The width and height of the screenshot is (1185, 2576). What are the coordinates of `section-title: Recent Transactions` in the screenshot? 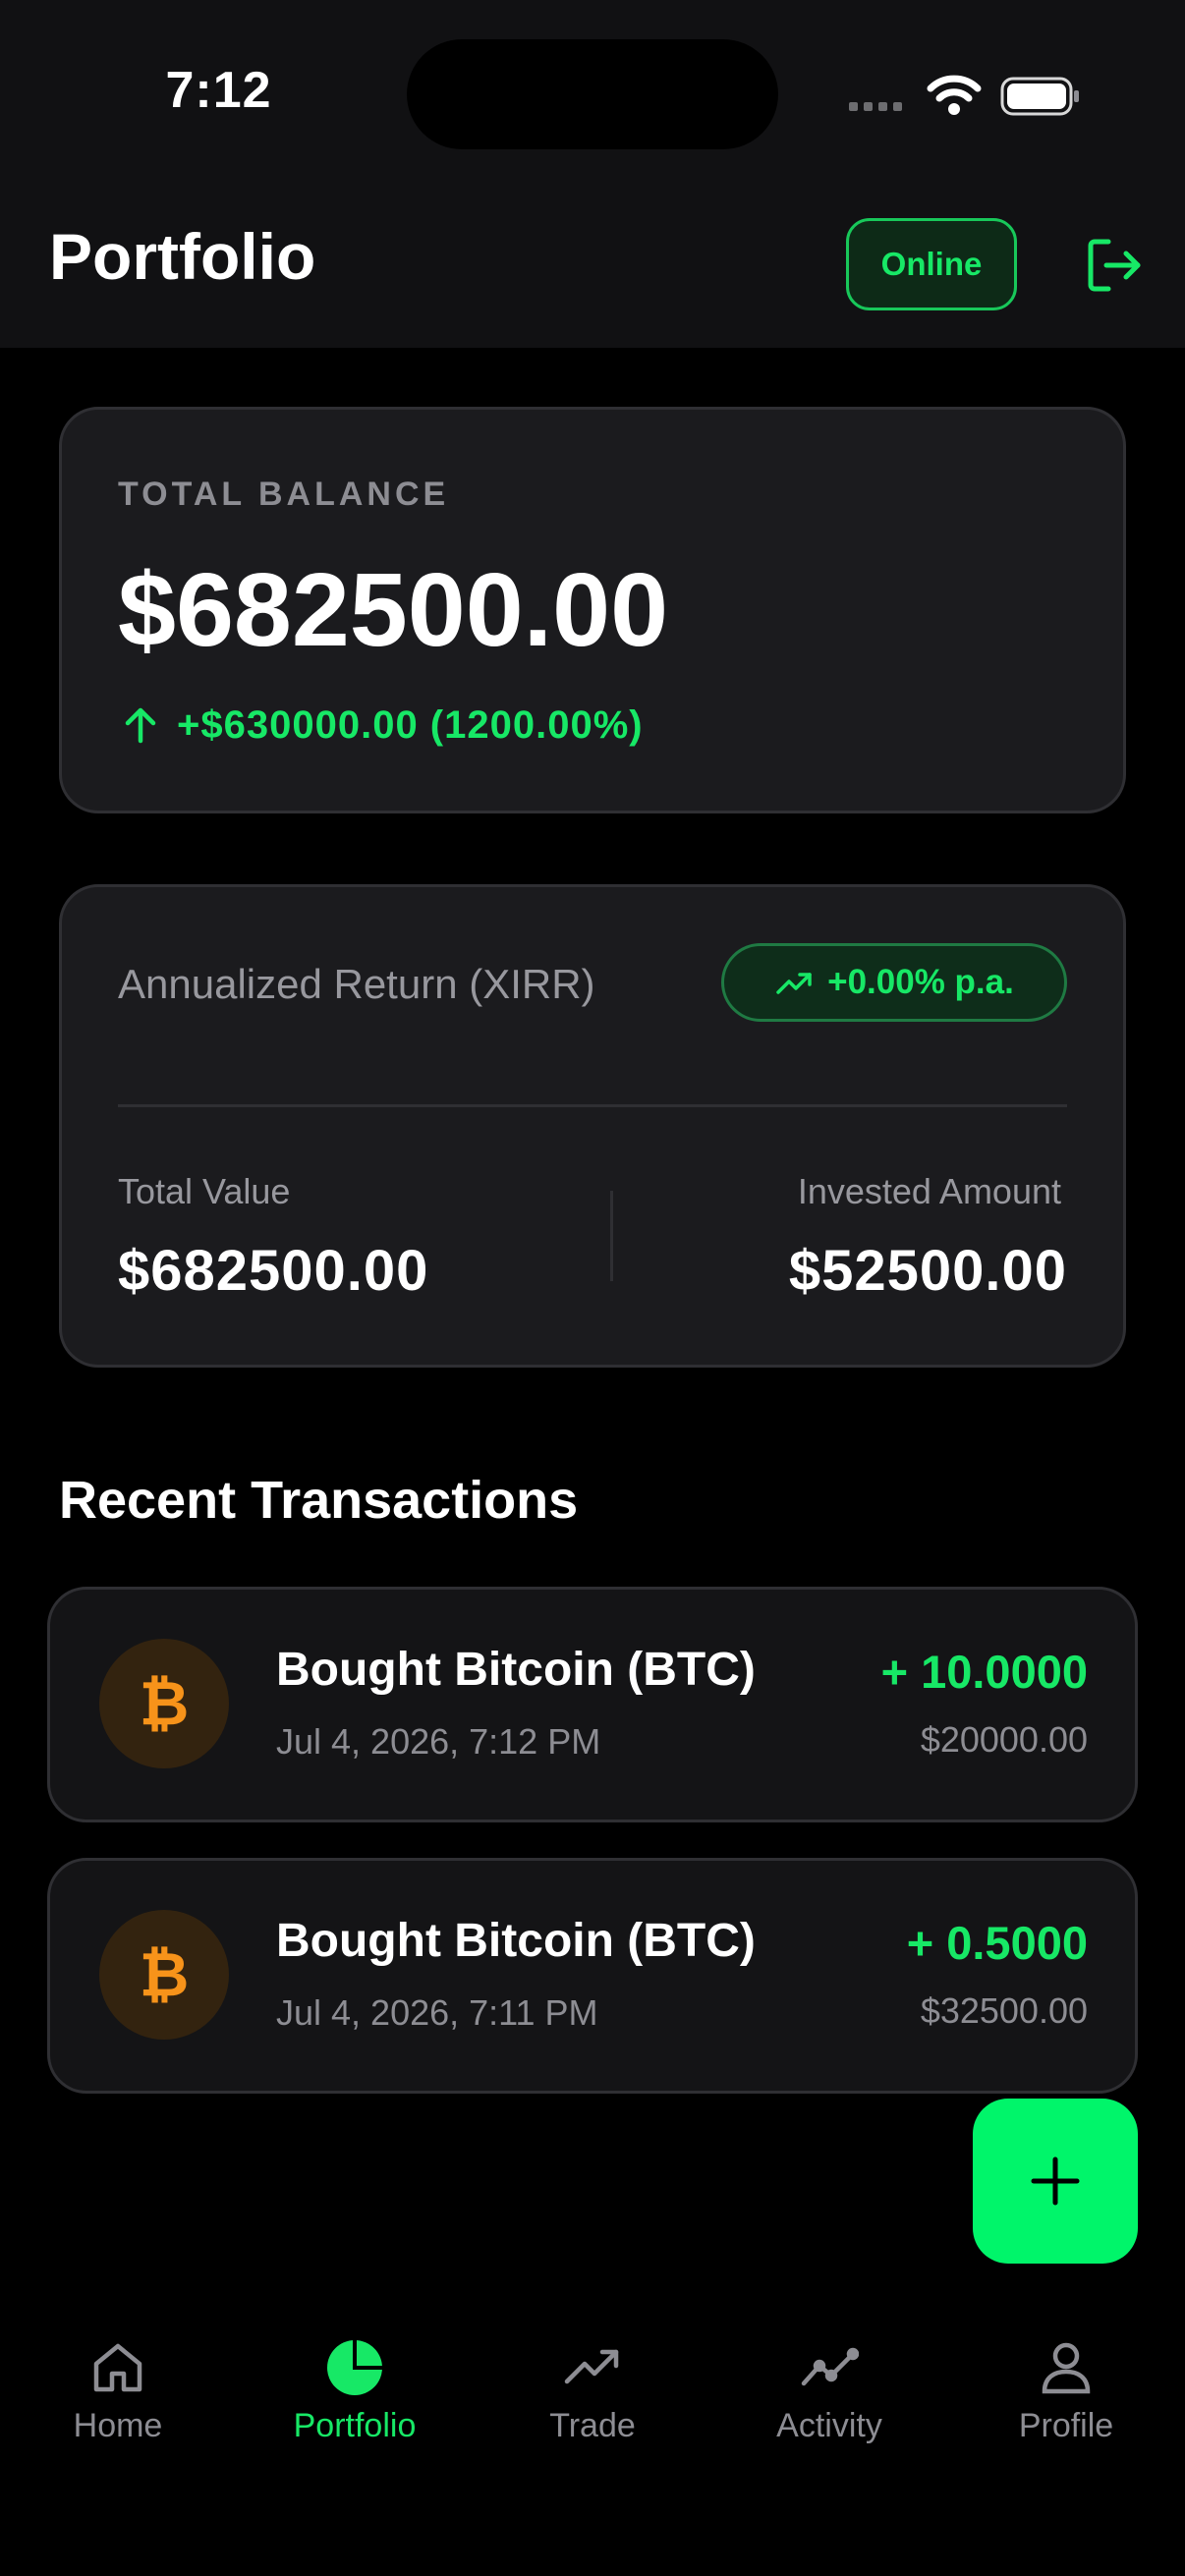 It's located at (319, 1500).